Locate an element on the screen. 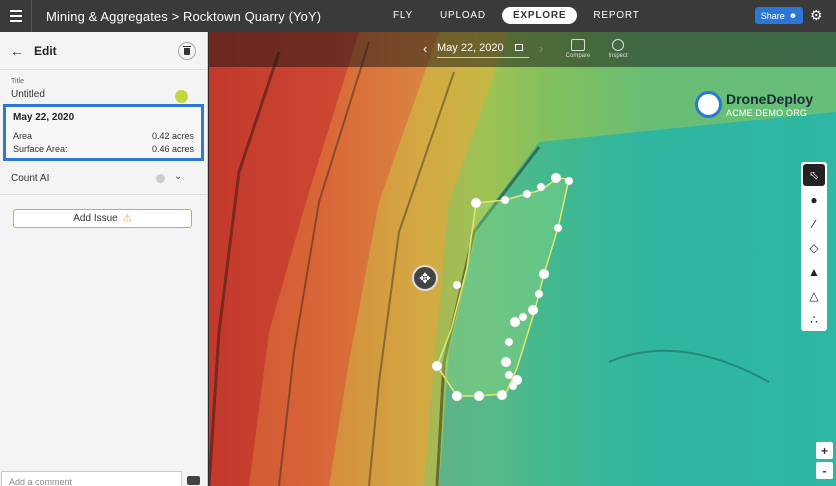 The image size is (836, 486). move-icon: ✥ is located at coordinates (425, 278).